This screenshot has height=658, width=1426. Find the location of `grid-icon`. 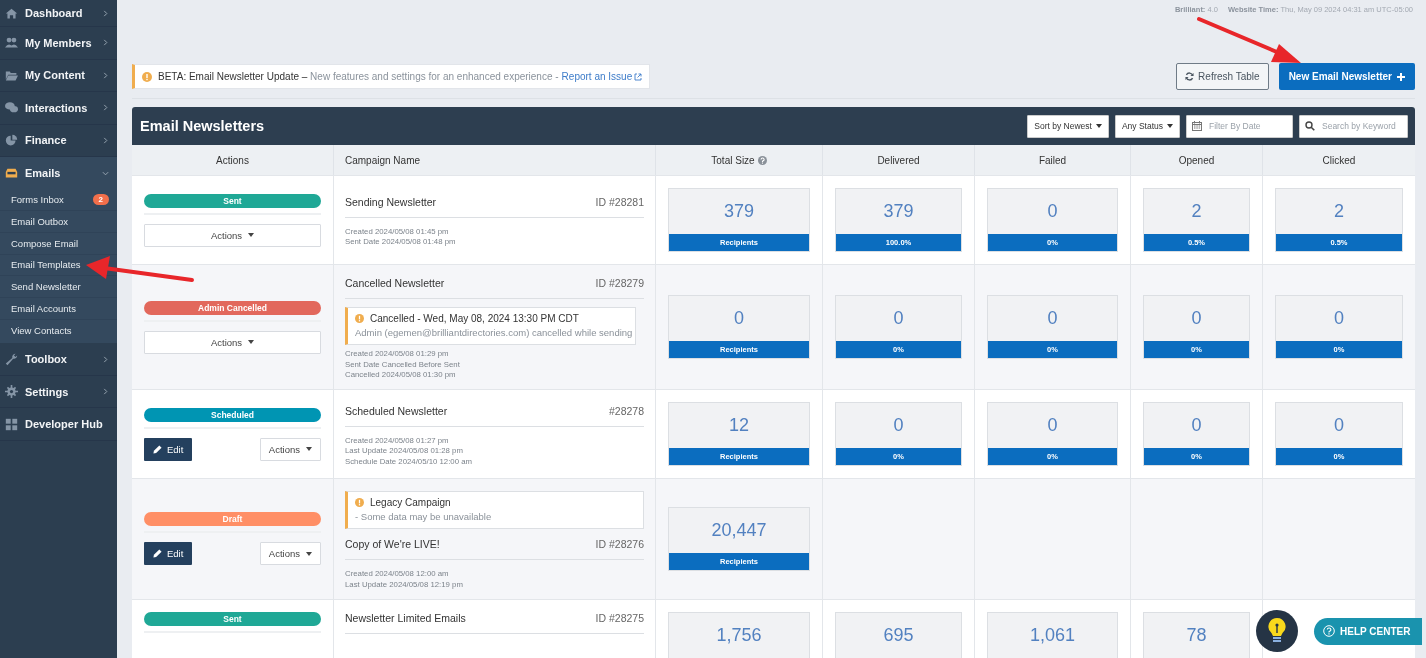

grid-icon is located at coordinates (11, 424).